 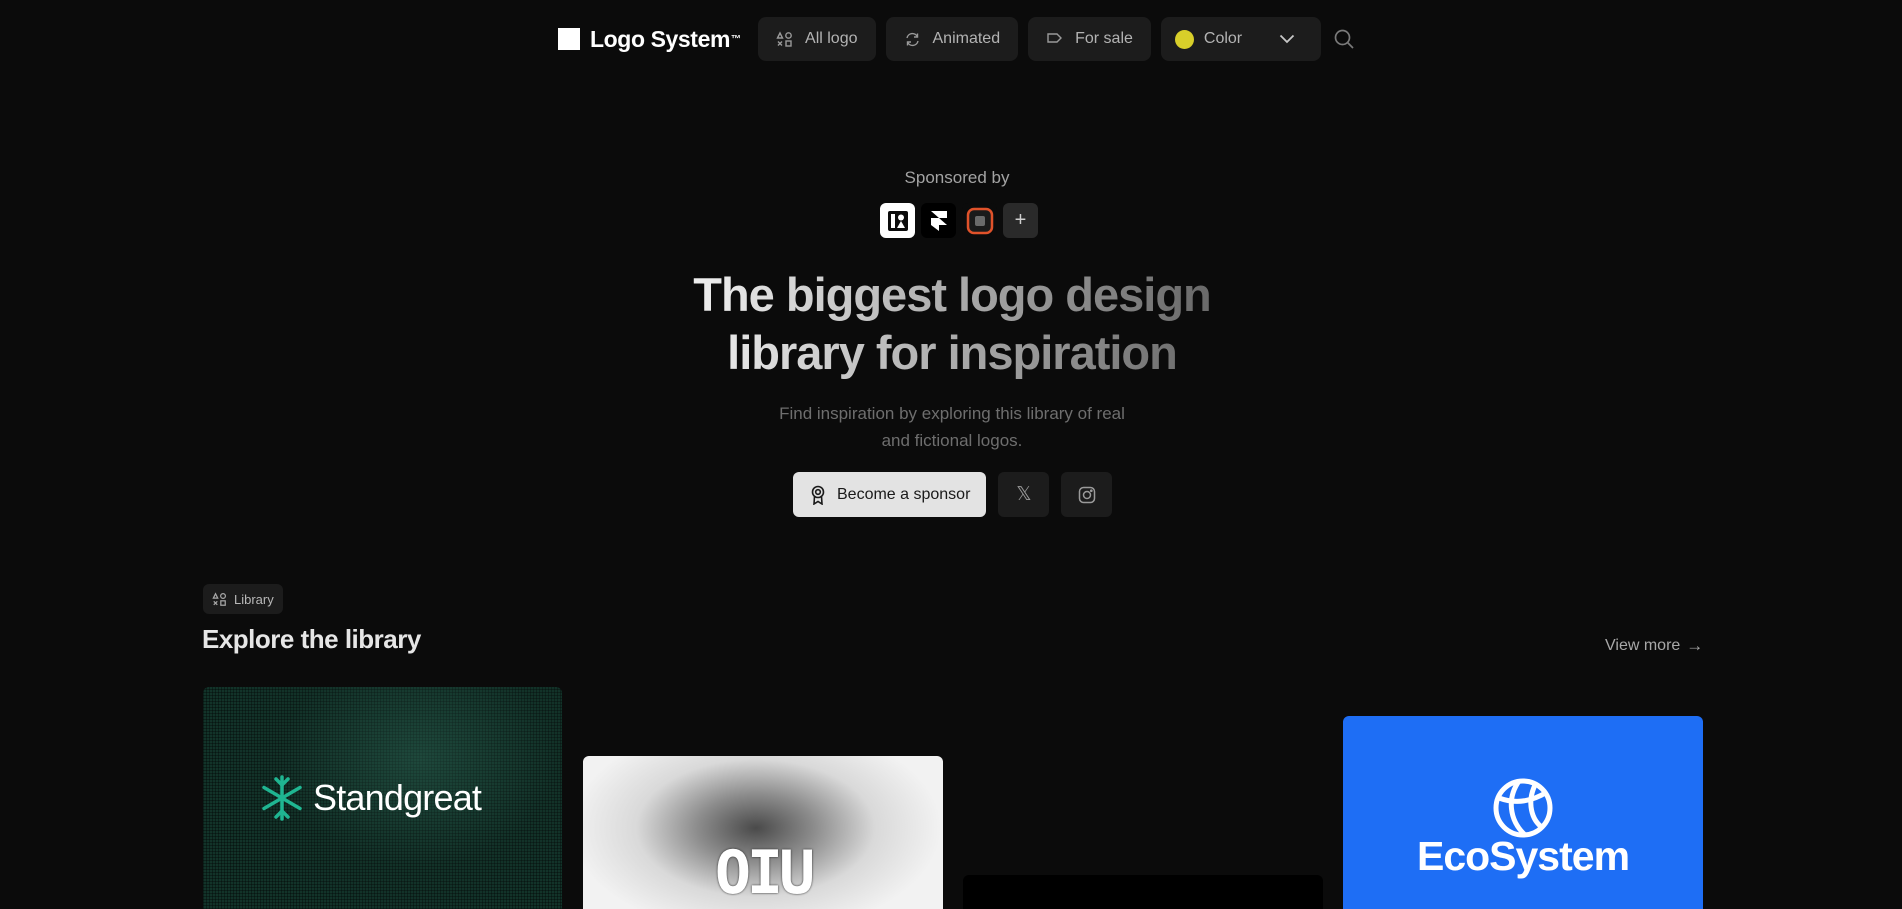 What do you see at coordinates (952, 294) in the screenshot?
I see `headline-line-1: The biggest logo design` at bounding box center [952, 294].